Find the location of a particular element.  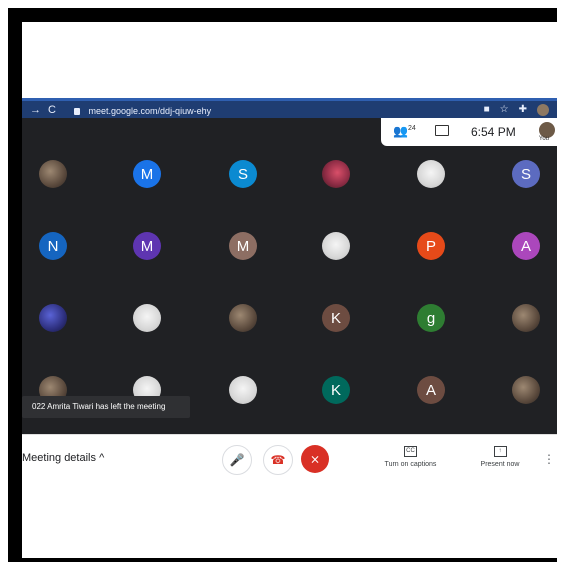

meeting-details-button: Meeting details ^ is located at coordinates (63, 458).